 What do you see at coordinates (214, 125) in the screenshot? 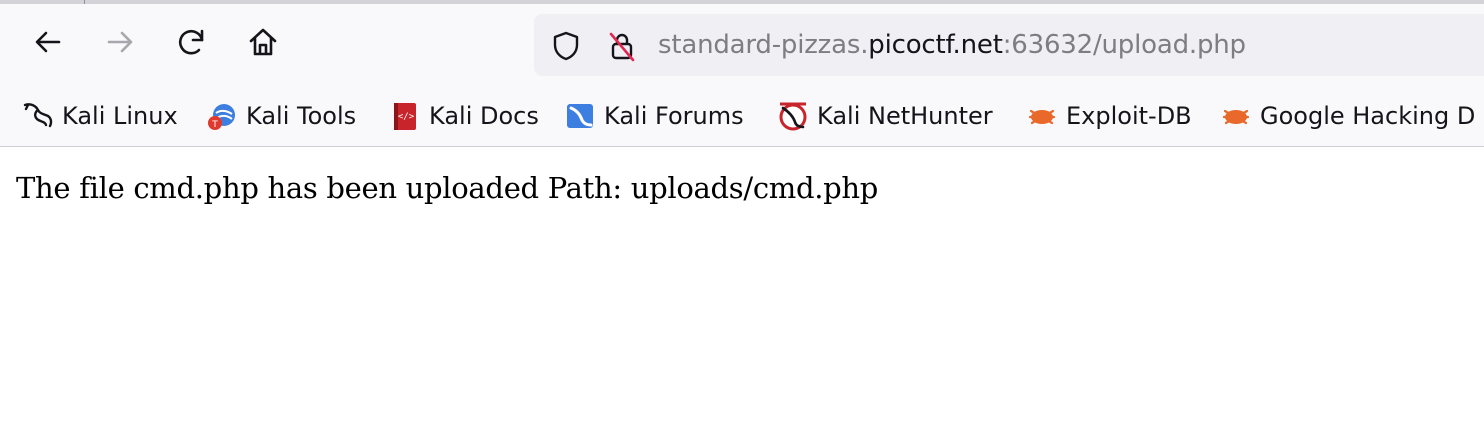
I see `svg-text: T` at bounding box center [214, 125].